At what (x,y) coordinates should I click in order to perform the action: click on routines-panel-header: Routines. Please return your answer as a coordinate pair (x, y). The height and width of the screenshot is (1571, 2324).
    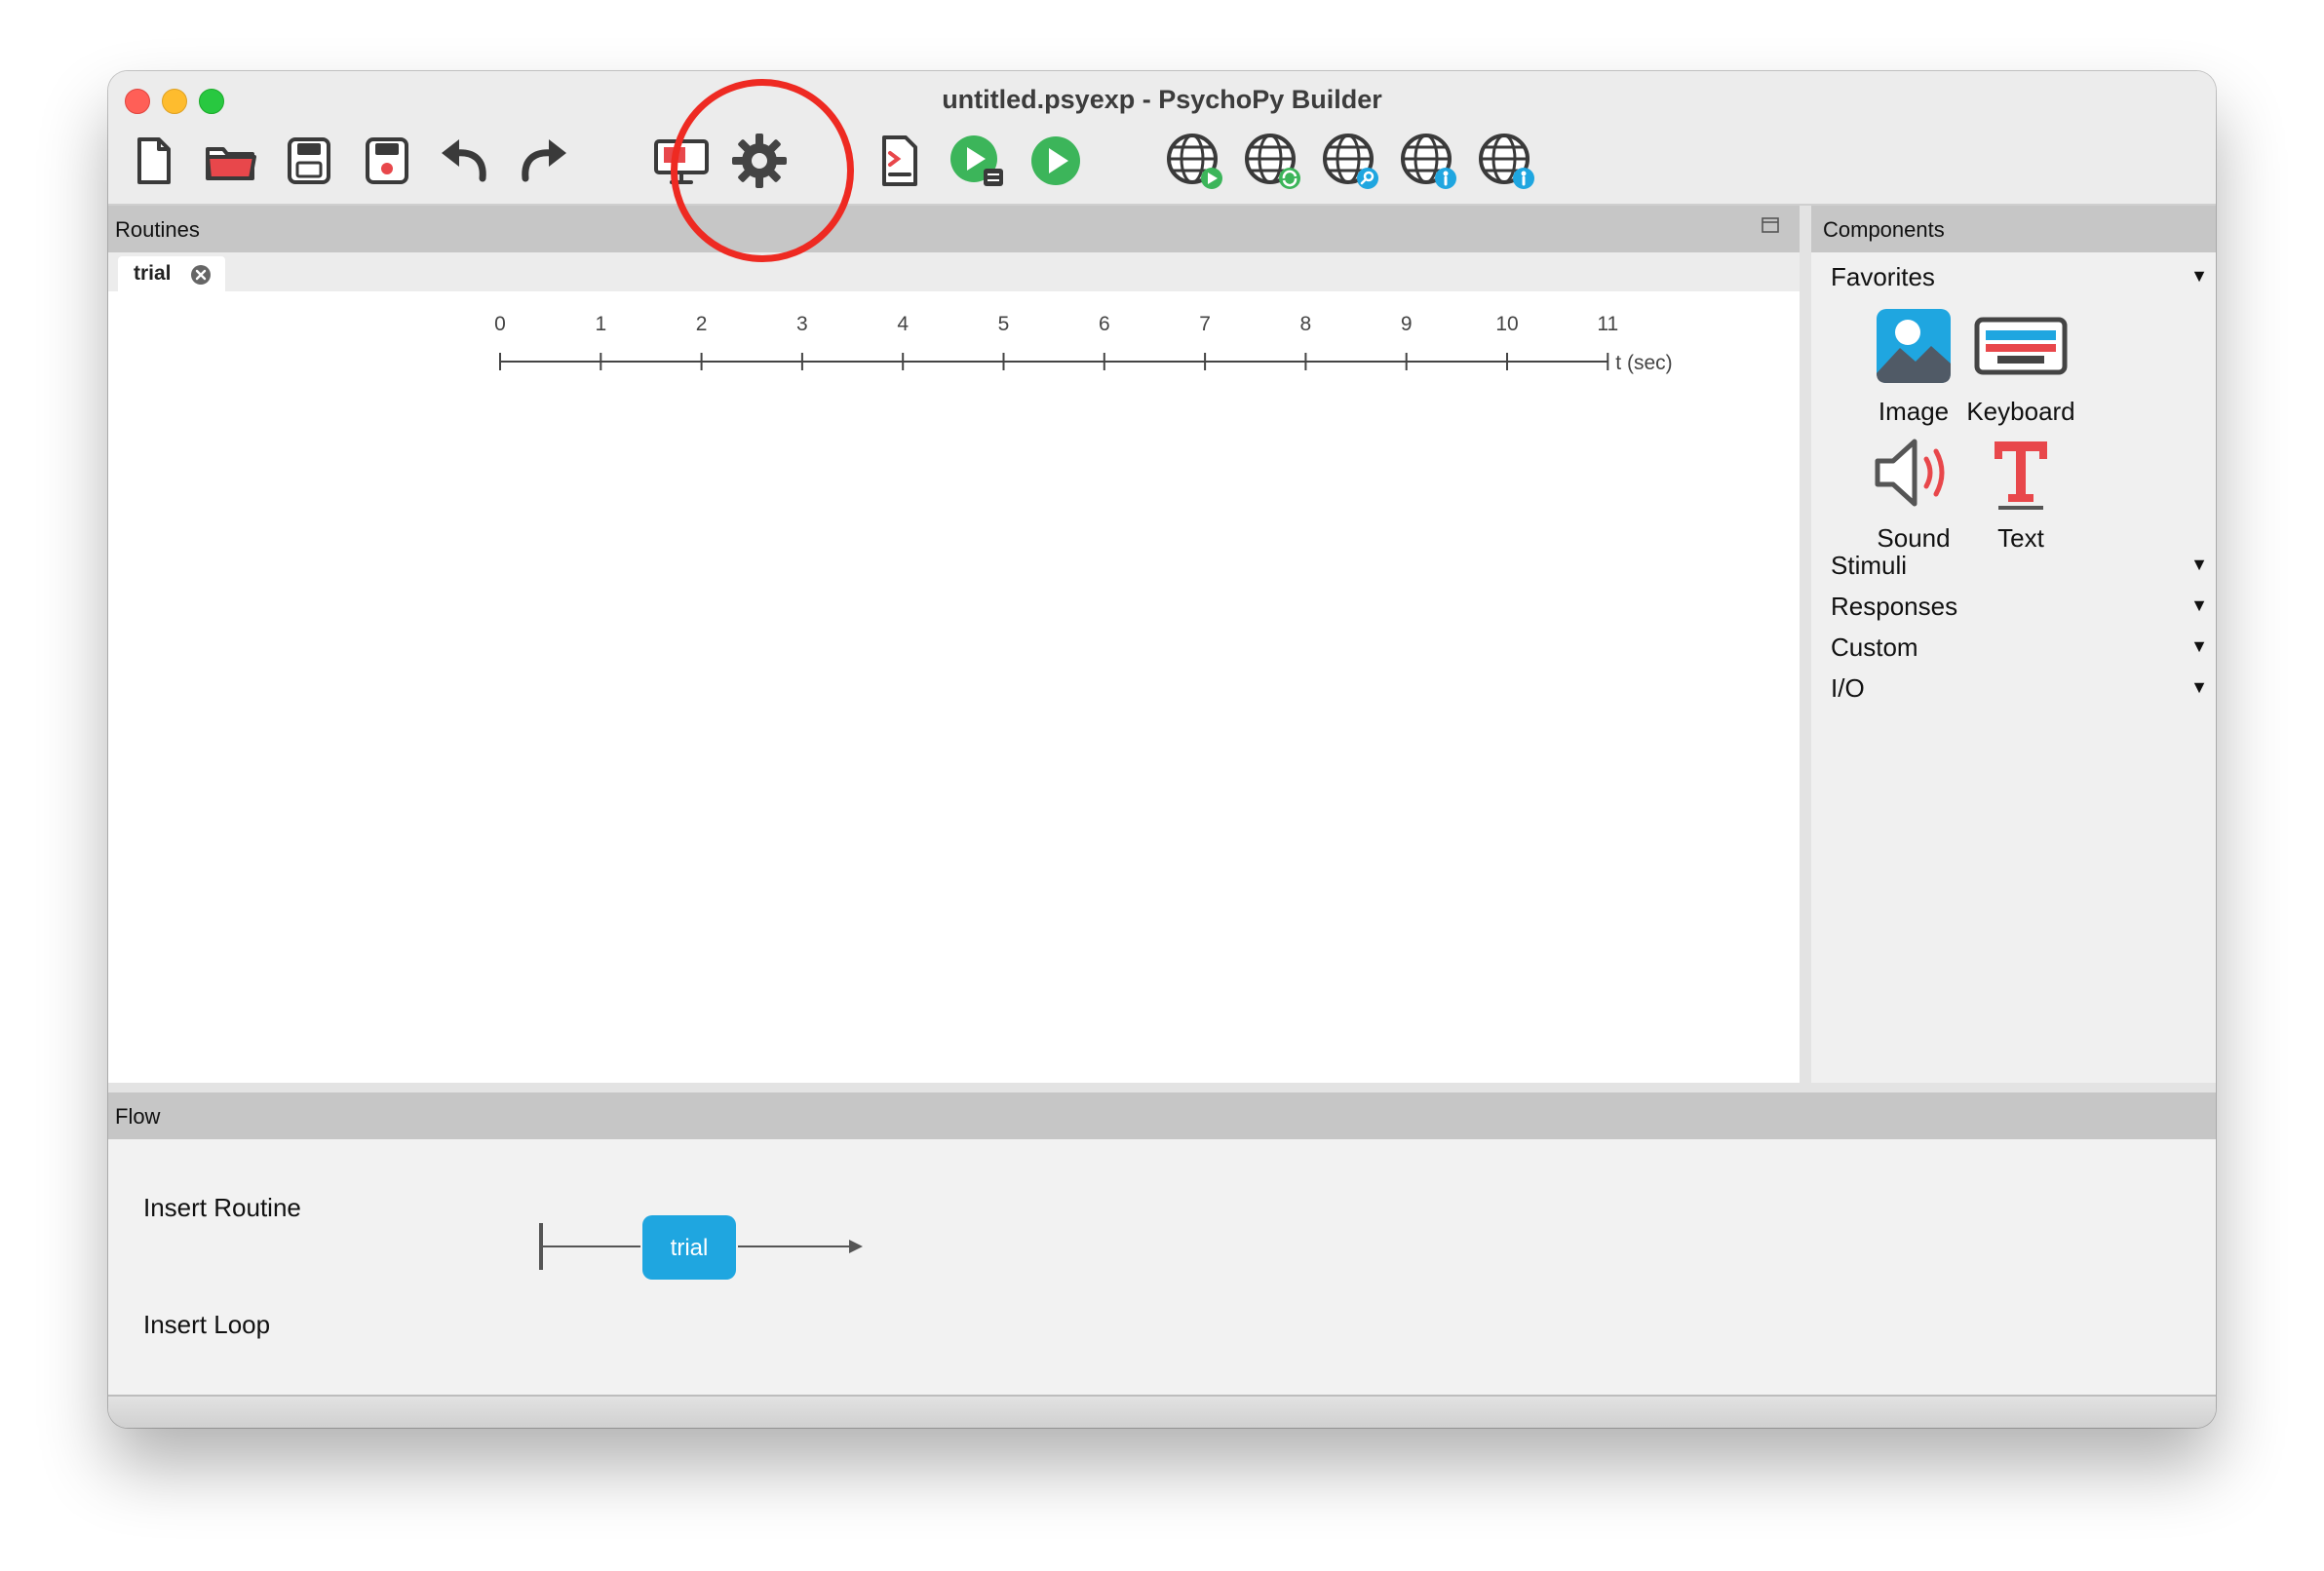
    Looking at the image, I should click on (954, 229).